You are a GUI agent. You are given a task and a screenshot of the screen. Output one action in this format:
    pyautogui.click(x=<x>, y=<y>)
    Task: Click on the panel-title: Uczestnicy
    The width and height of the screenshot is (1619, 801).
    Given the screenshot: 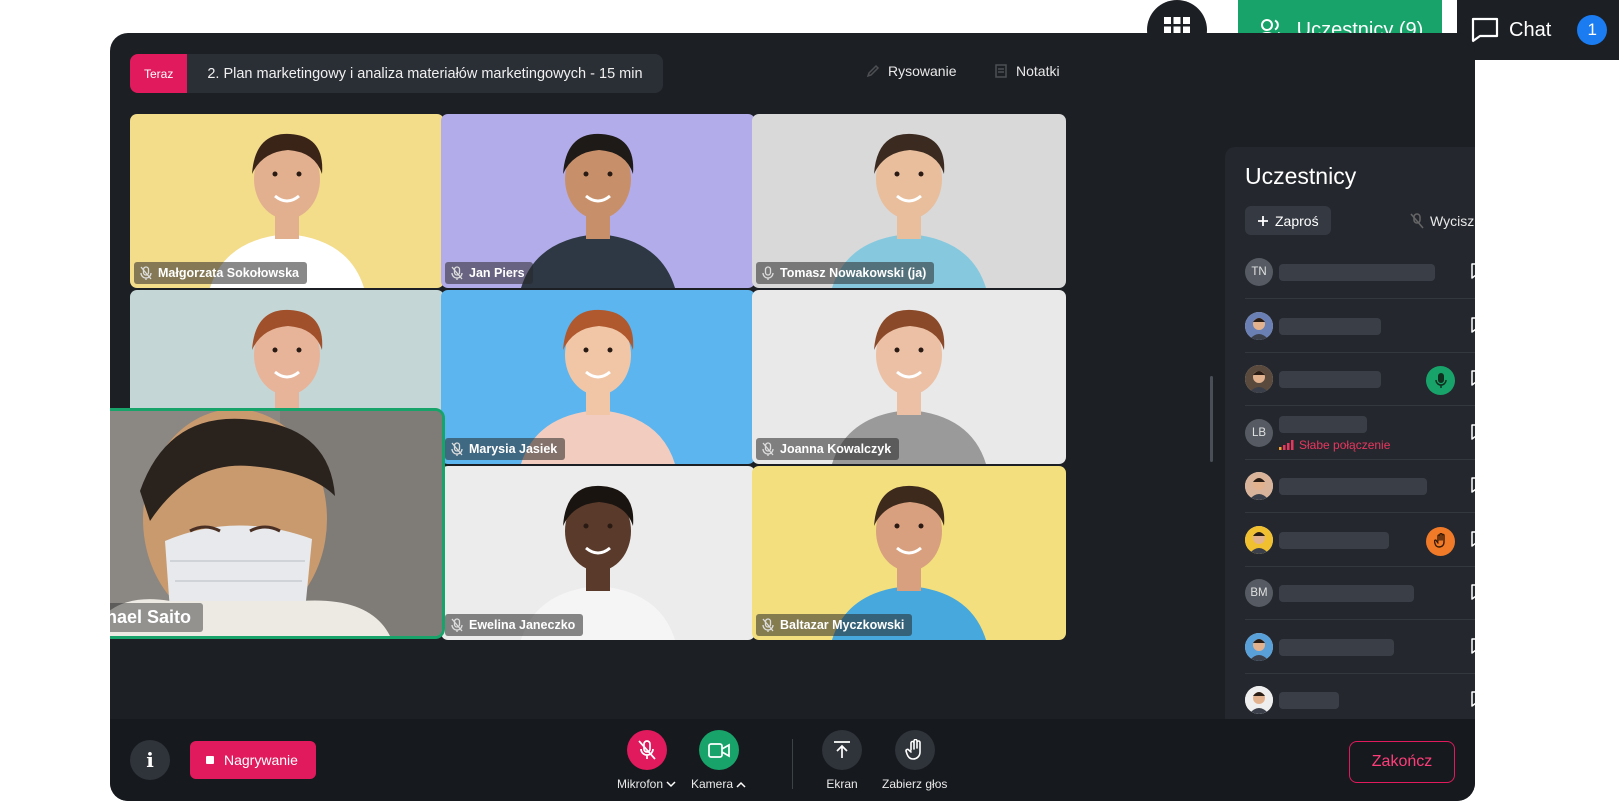 What is the action you would take?
    pyautogui.click(x=1301, y=176)
    